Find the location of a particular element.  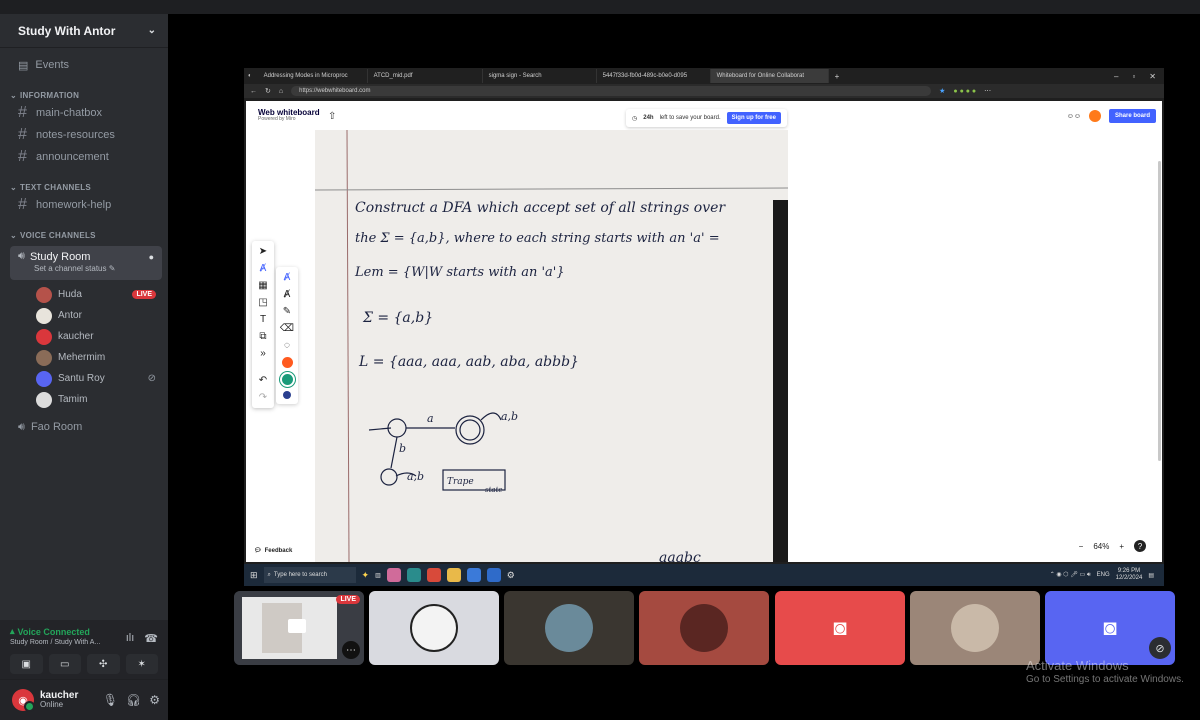

minimize-icon: – is located at coordinates (1116, 76).